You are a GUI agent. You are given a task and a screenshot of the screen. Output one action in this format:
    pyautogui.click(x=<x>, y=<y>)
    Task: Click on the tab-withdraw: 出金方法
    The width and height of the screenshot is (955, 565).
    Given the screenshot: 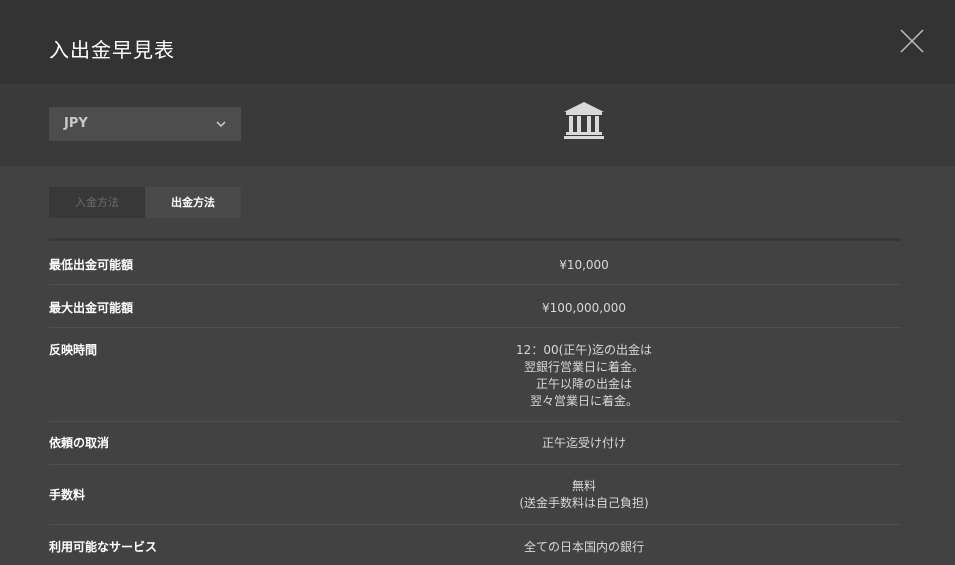 What is the action you would take?
    pyautogui.click(x=193, y=202)
    